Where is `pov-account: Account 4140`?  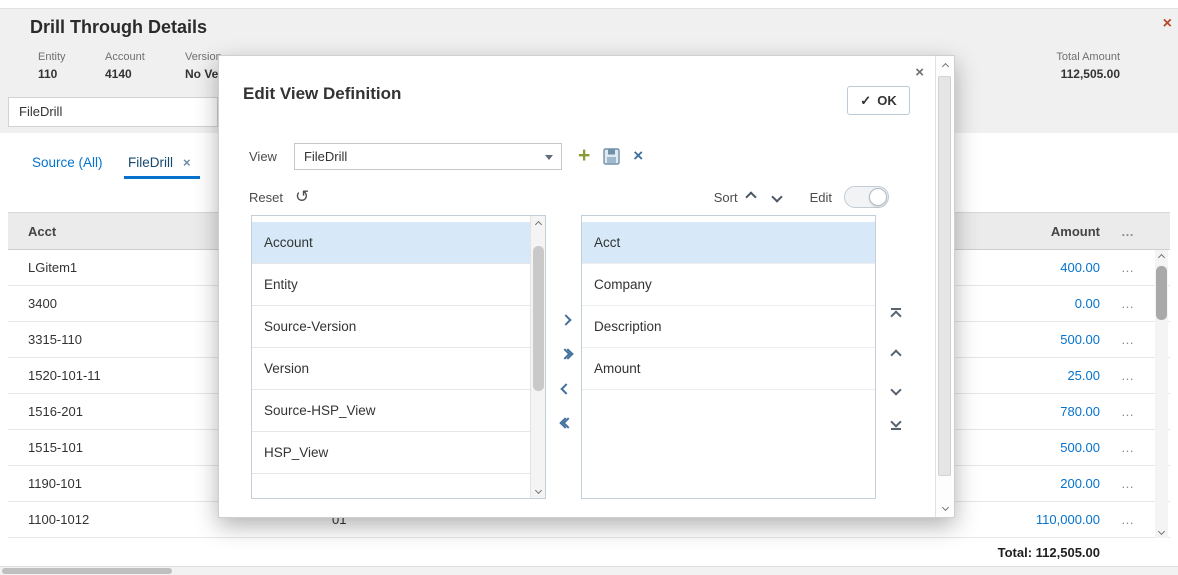 pov-account: Account 4140 is located at coordinates (125, 66).